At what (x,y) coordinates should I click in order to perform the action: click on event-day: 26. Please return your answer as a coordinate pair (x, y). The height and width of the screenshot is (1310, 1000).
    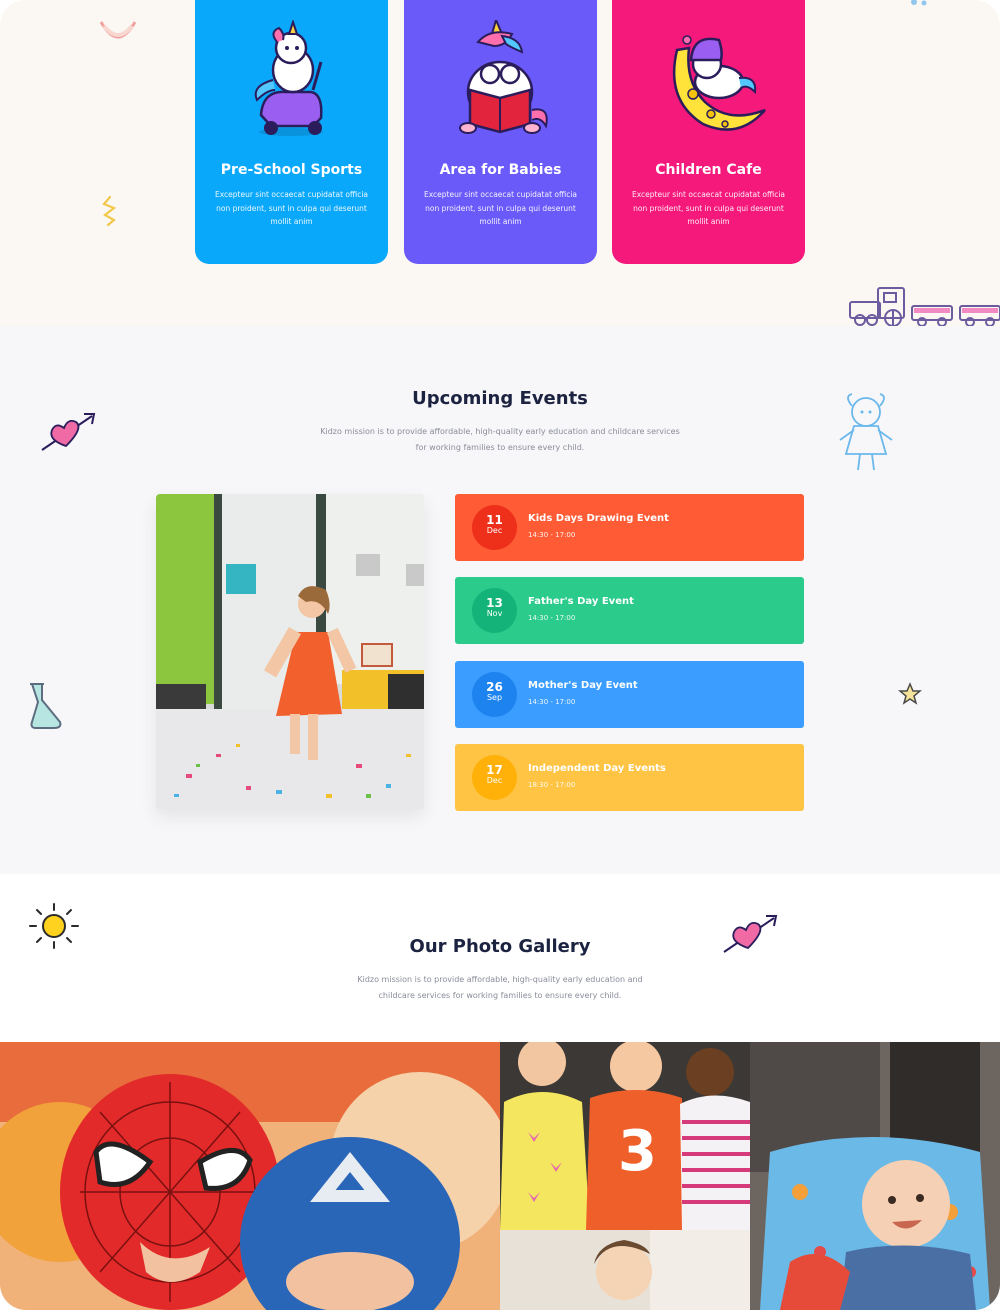
    Looking at the image, I should click on (494, 687).